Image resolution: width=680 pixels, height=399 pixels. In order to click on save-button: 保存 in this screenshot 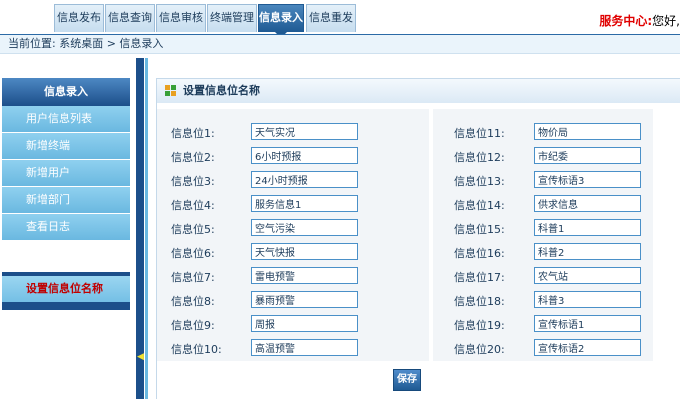, I will do `click(407, 380)`.